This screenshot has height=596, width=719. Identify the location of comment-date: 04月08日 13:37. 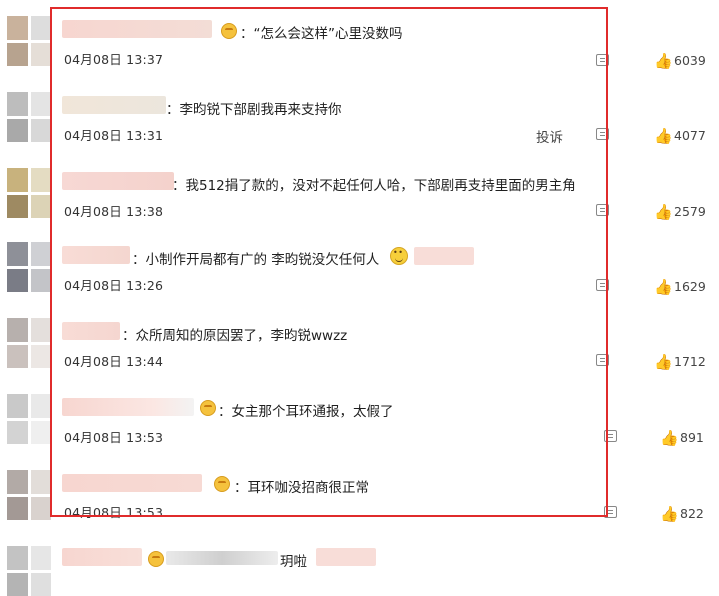
(114, 59).